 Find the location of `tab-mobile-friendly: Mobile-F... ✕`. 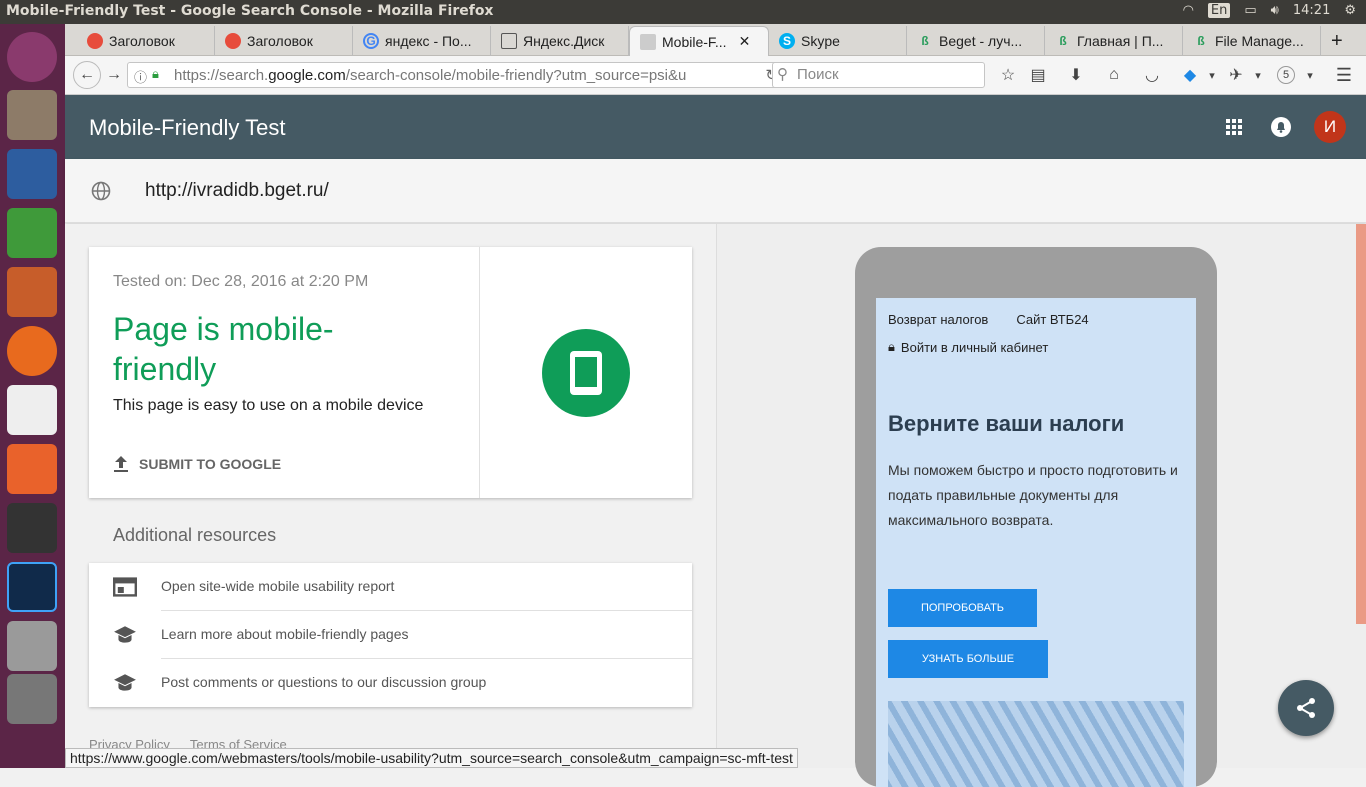

tab-mobile-friendly: Mobile-F... ✕ is located at coordinates (699, 41).